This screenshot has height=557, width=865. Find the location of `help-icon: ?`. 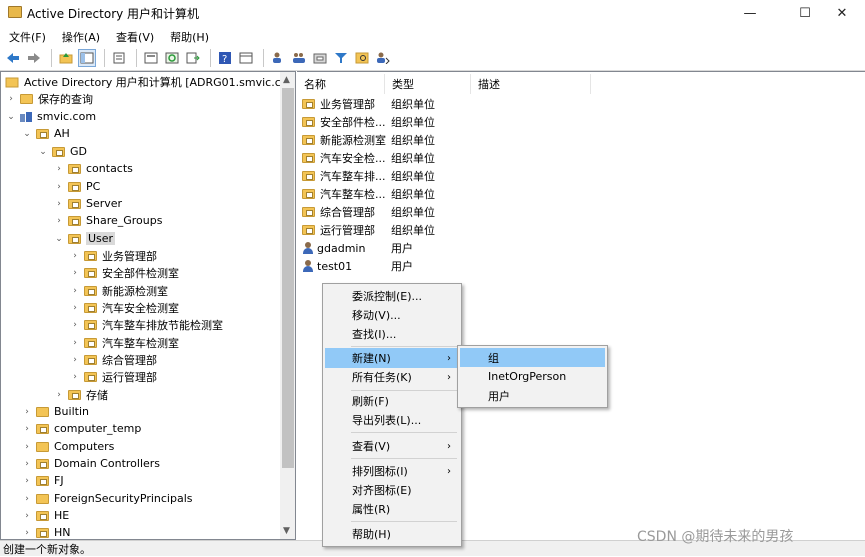

help-icon: ? is located at coordinates (225, 58).